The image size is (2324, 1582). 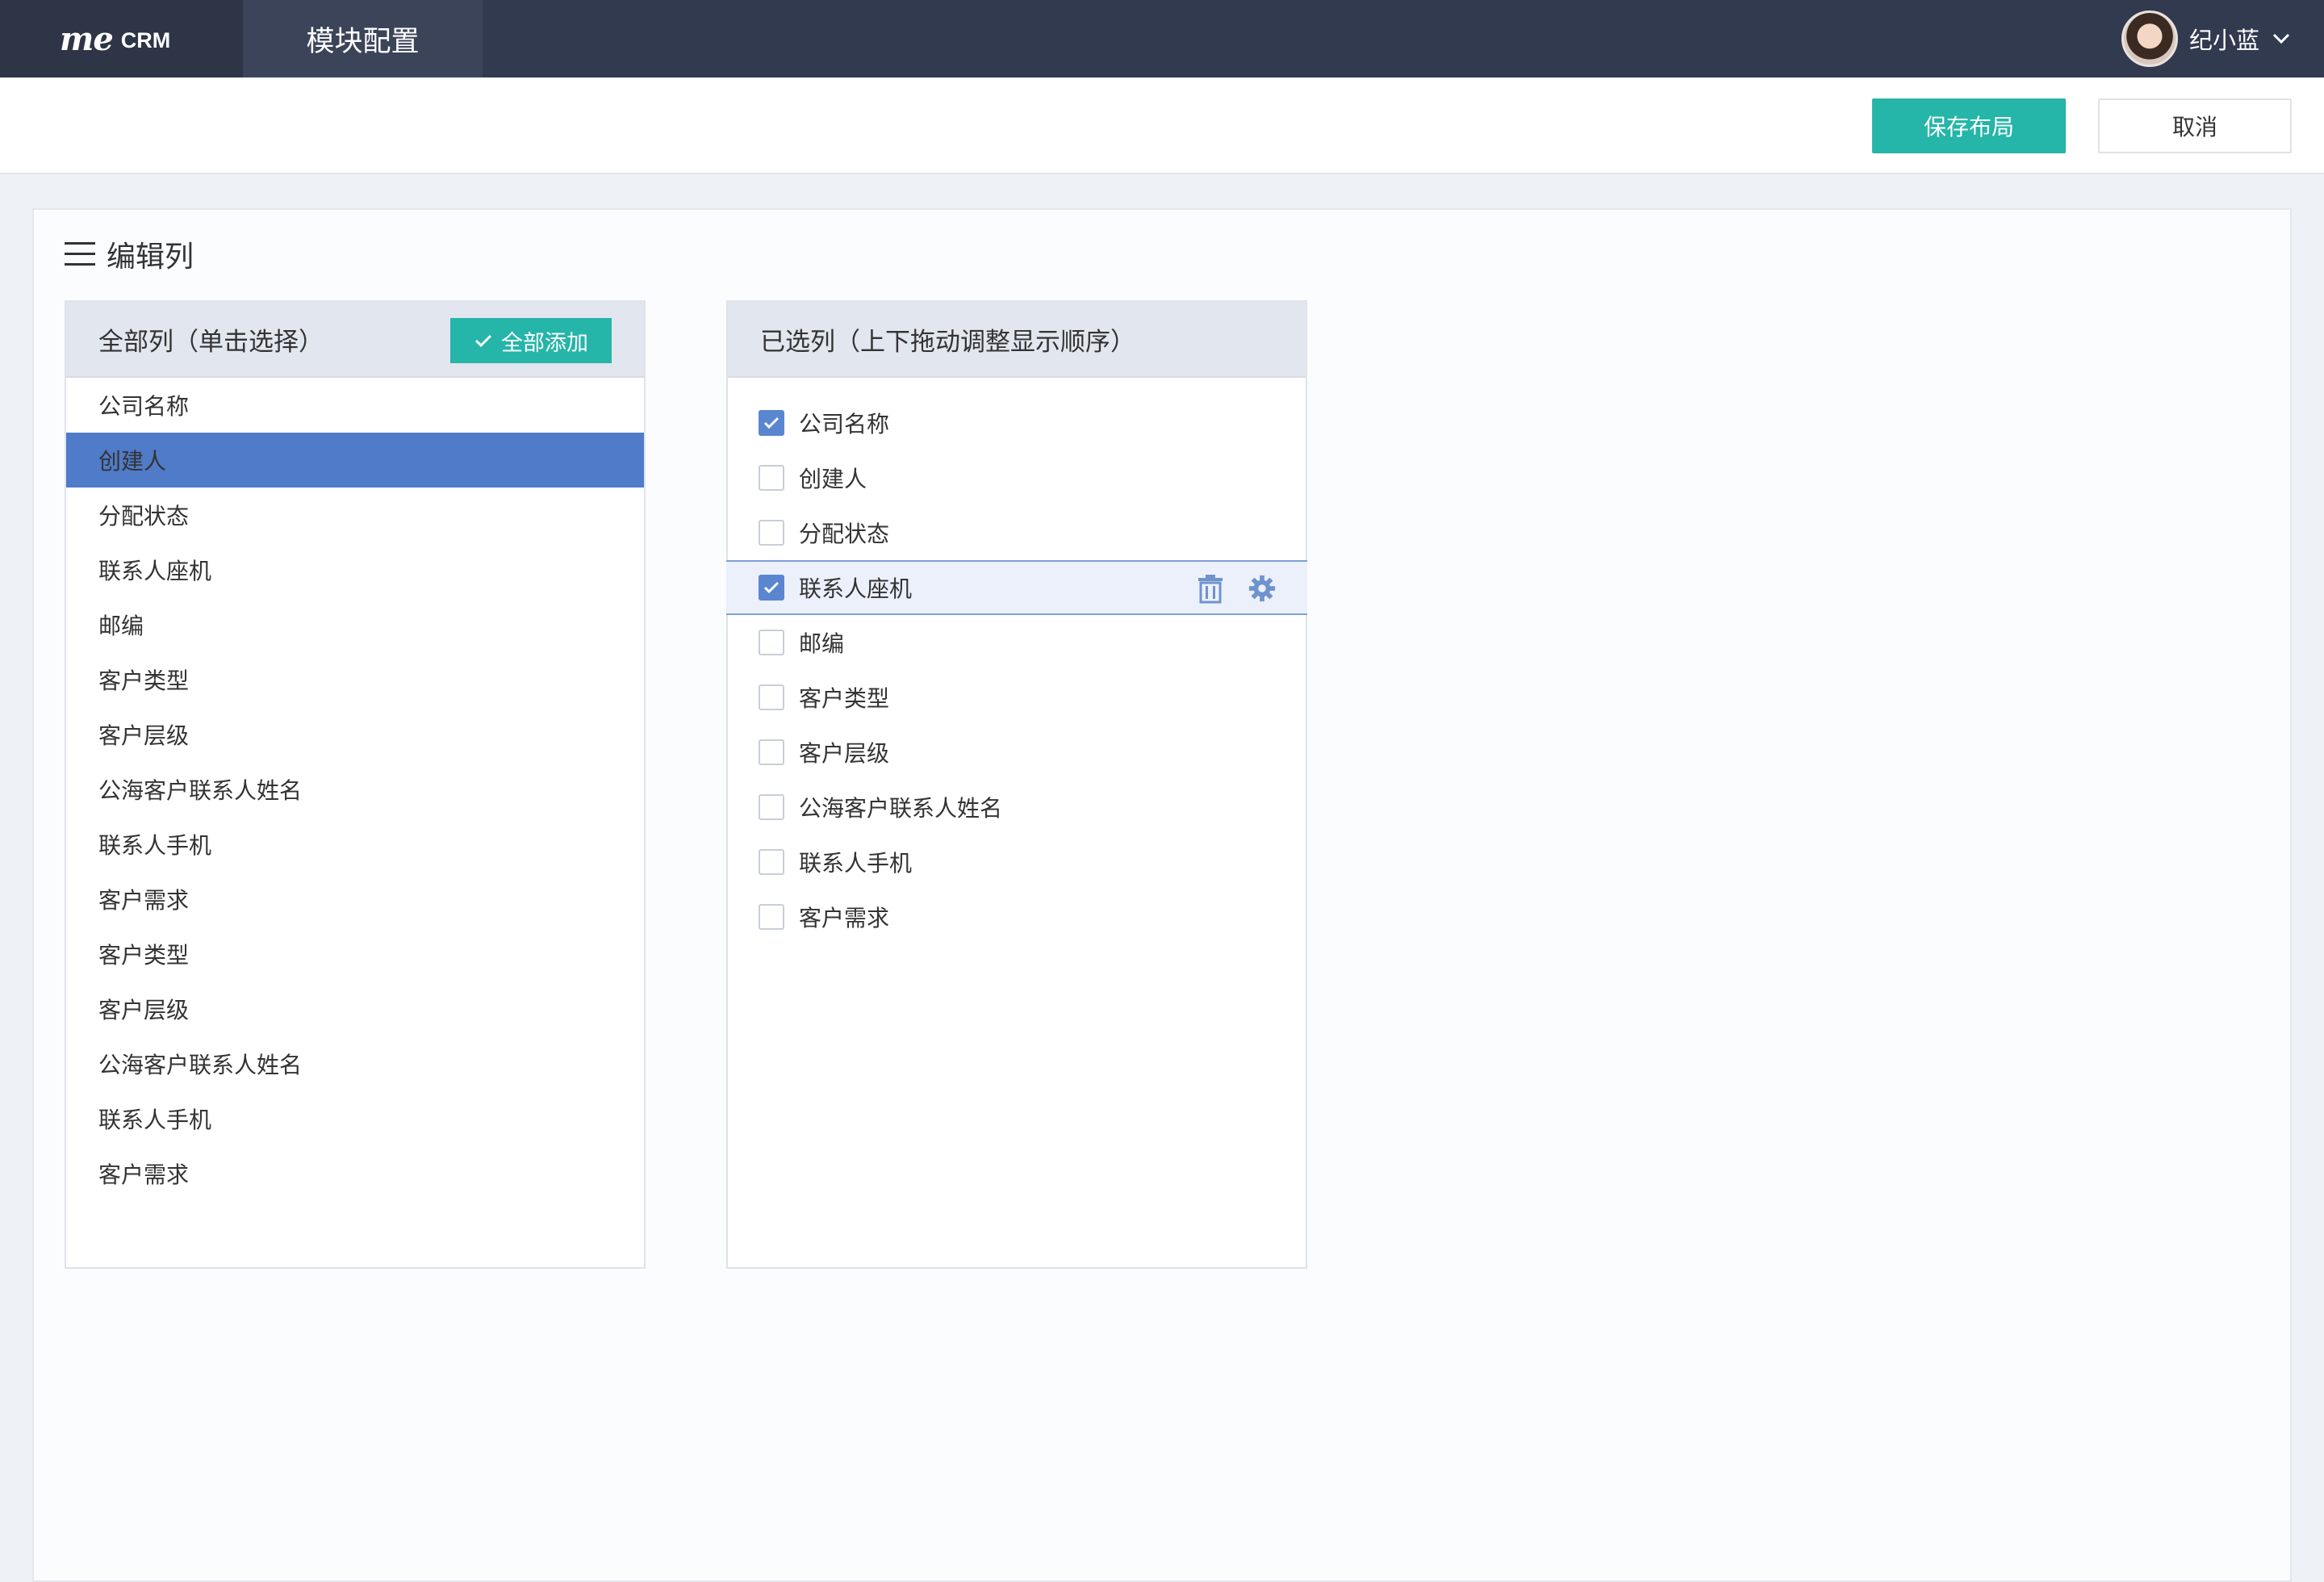 What do you see at coordinates (1162, 38) in the screenshot?
I see `top-nav-bar: me CRM 模块配置 纪小蓝` at bounding box center [1162, 38].